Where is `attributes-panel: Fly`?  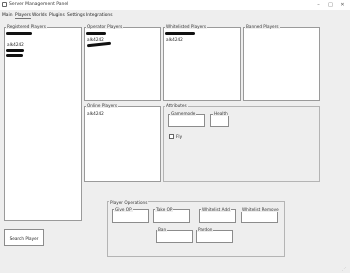 attributes-panel: Fly is located at coordinates (241, 144).